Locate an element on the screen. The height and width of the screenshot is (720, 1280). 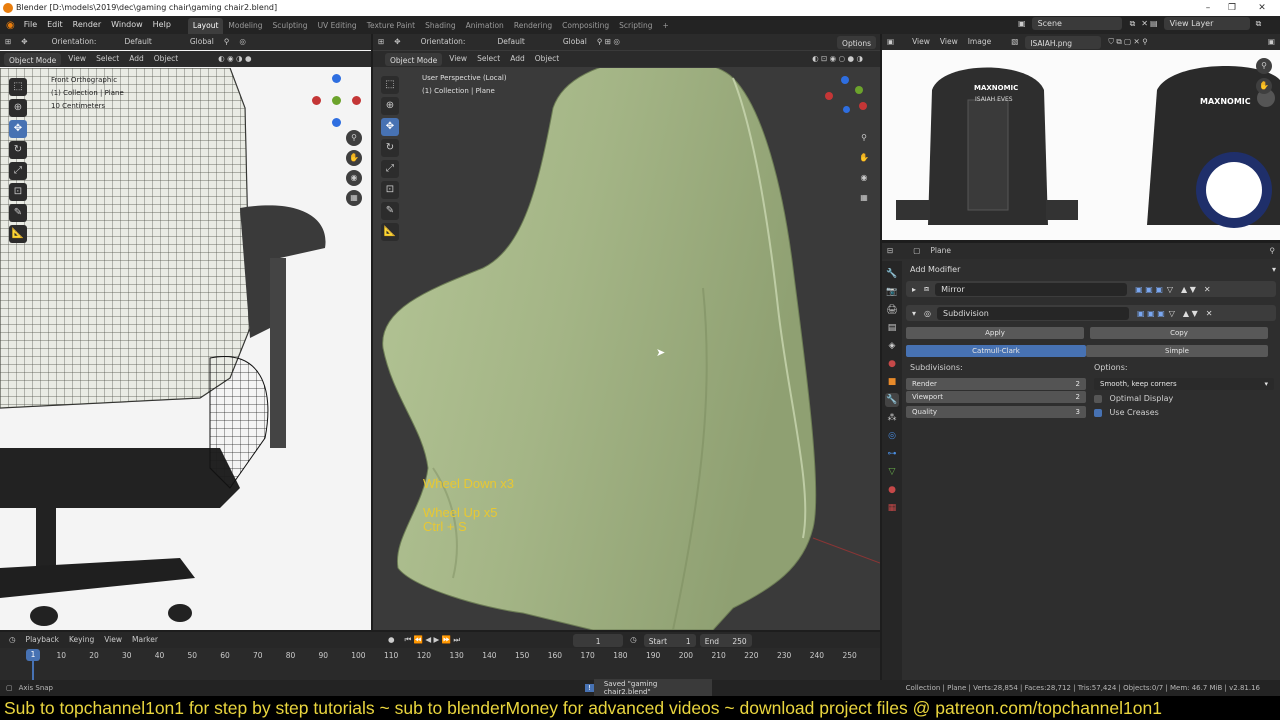
menu-keying: Keying is located at coordinates (81, 640).